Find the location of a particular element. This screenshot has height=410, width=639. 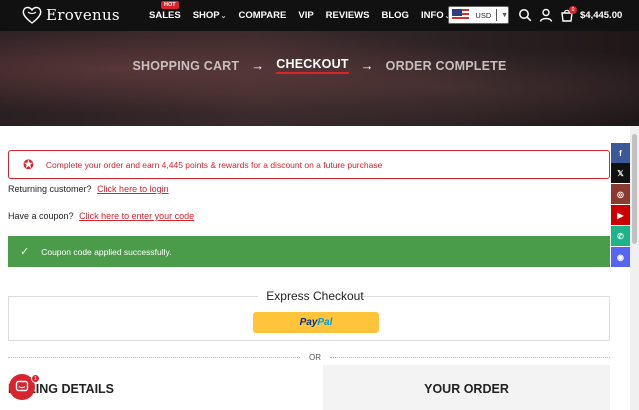

youtube-share-button: ▶ is located at coordinates (620, 215).